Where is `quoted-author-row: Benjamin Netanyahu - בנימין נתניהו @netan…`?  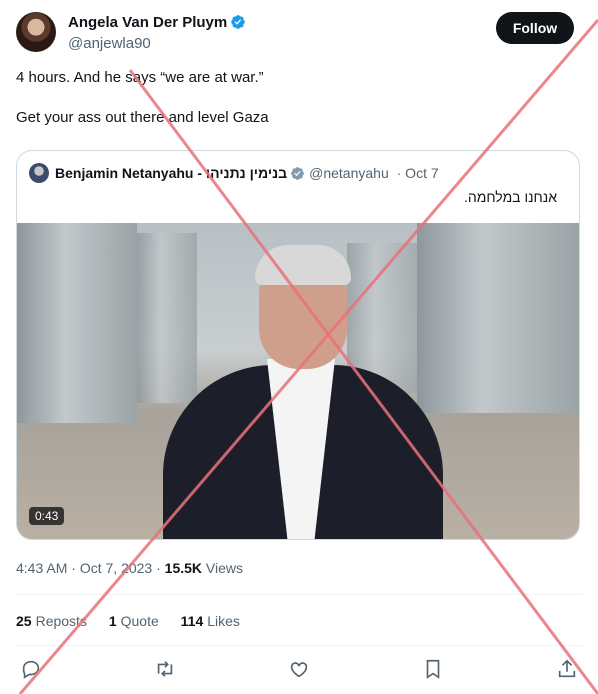 quoted-author-row: Benjamin Netanyahu - בנימין נתניהו @netan… is located at coordinates (247, 173).